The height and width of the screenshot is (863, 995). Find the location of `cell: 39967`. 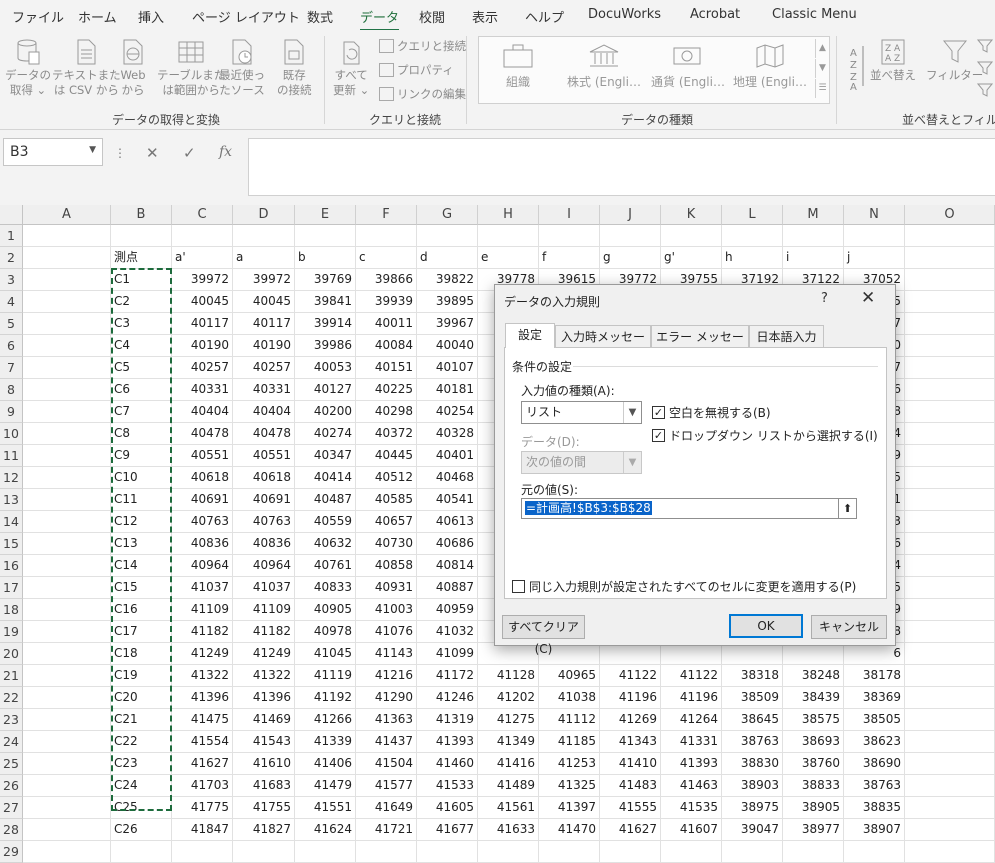

cell: 39967 is located at coordinates (447, 324).